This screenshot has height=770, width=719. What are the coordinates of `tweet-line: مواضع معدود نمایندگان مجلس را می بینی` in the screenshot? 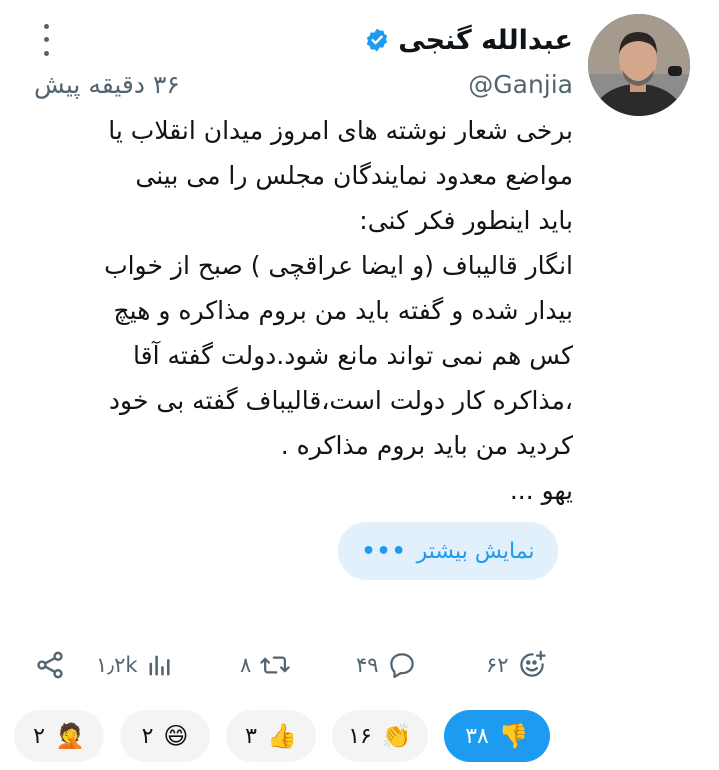 It's located at (354, 175).